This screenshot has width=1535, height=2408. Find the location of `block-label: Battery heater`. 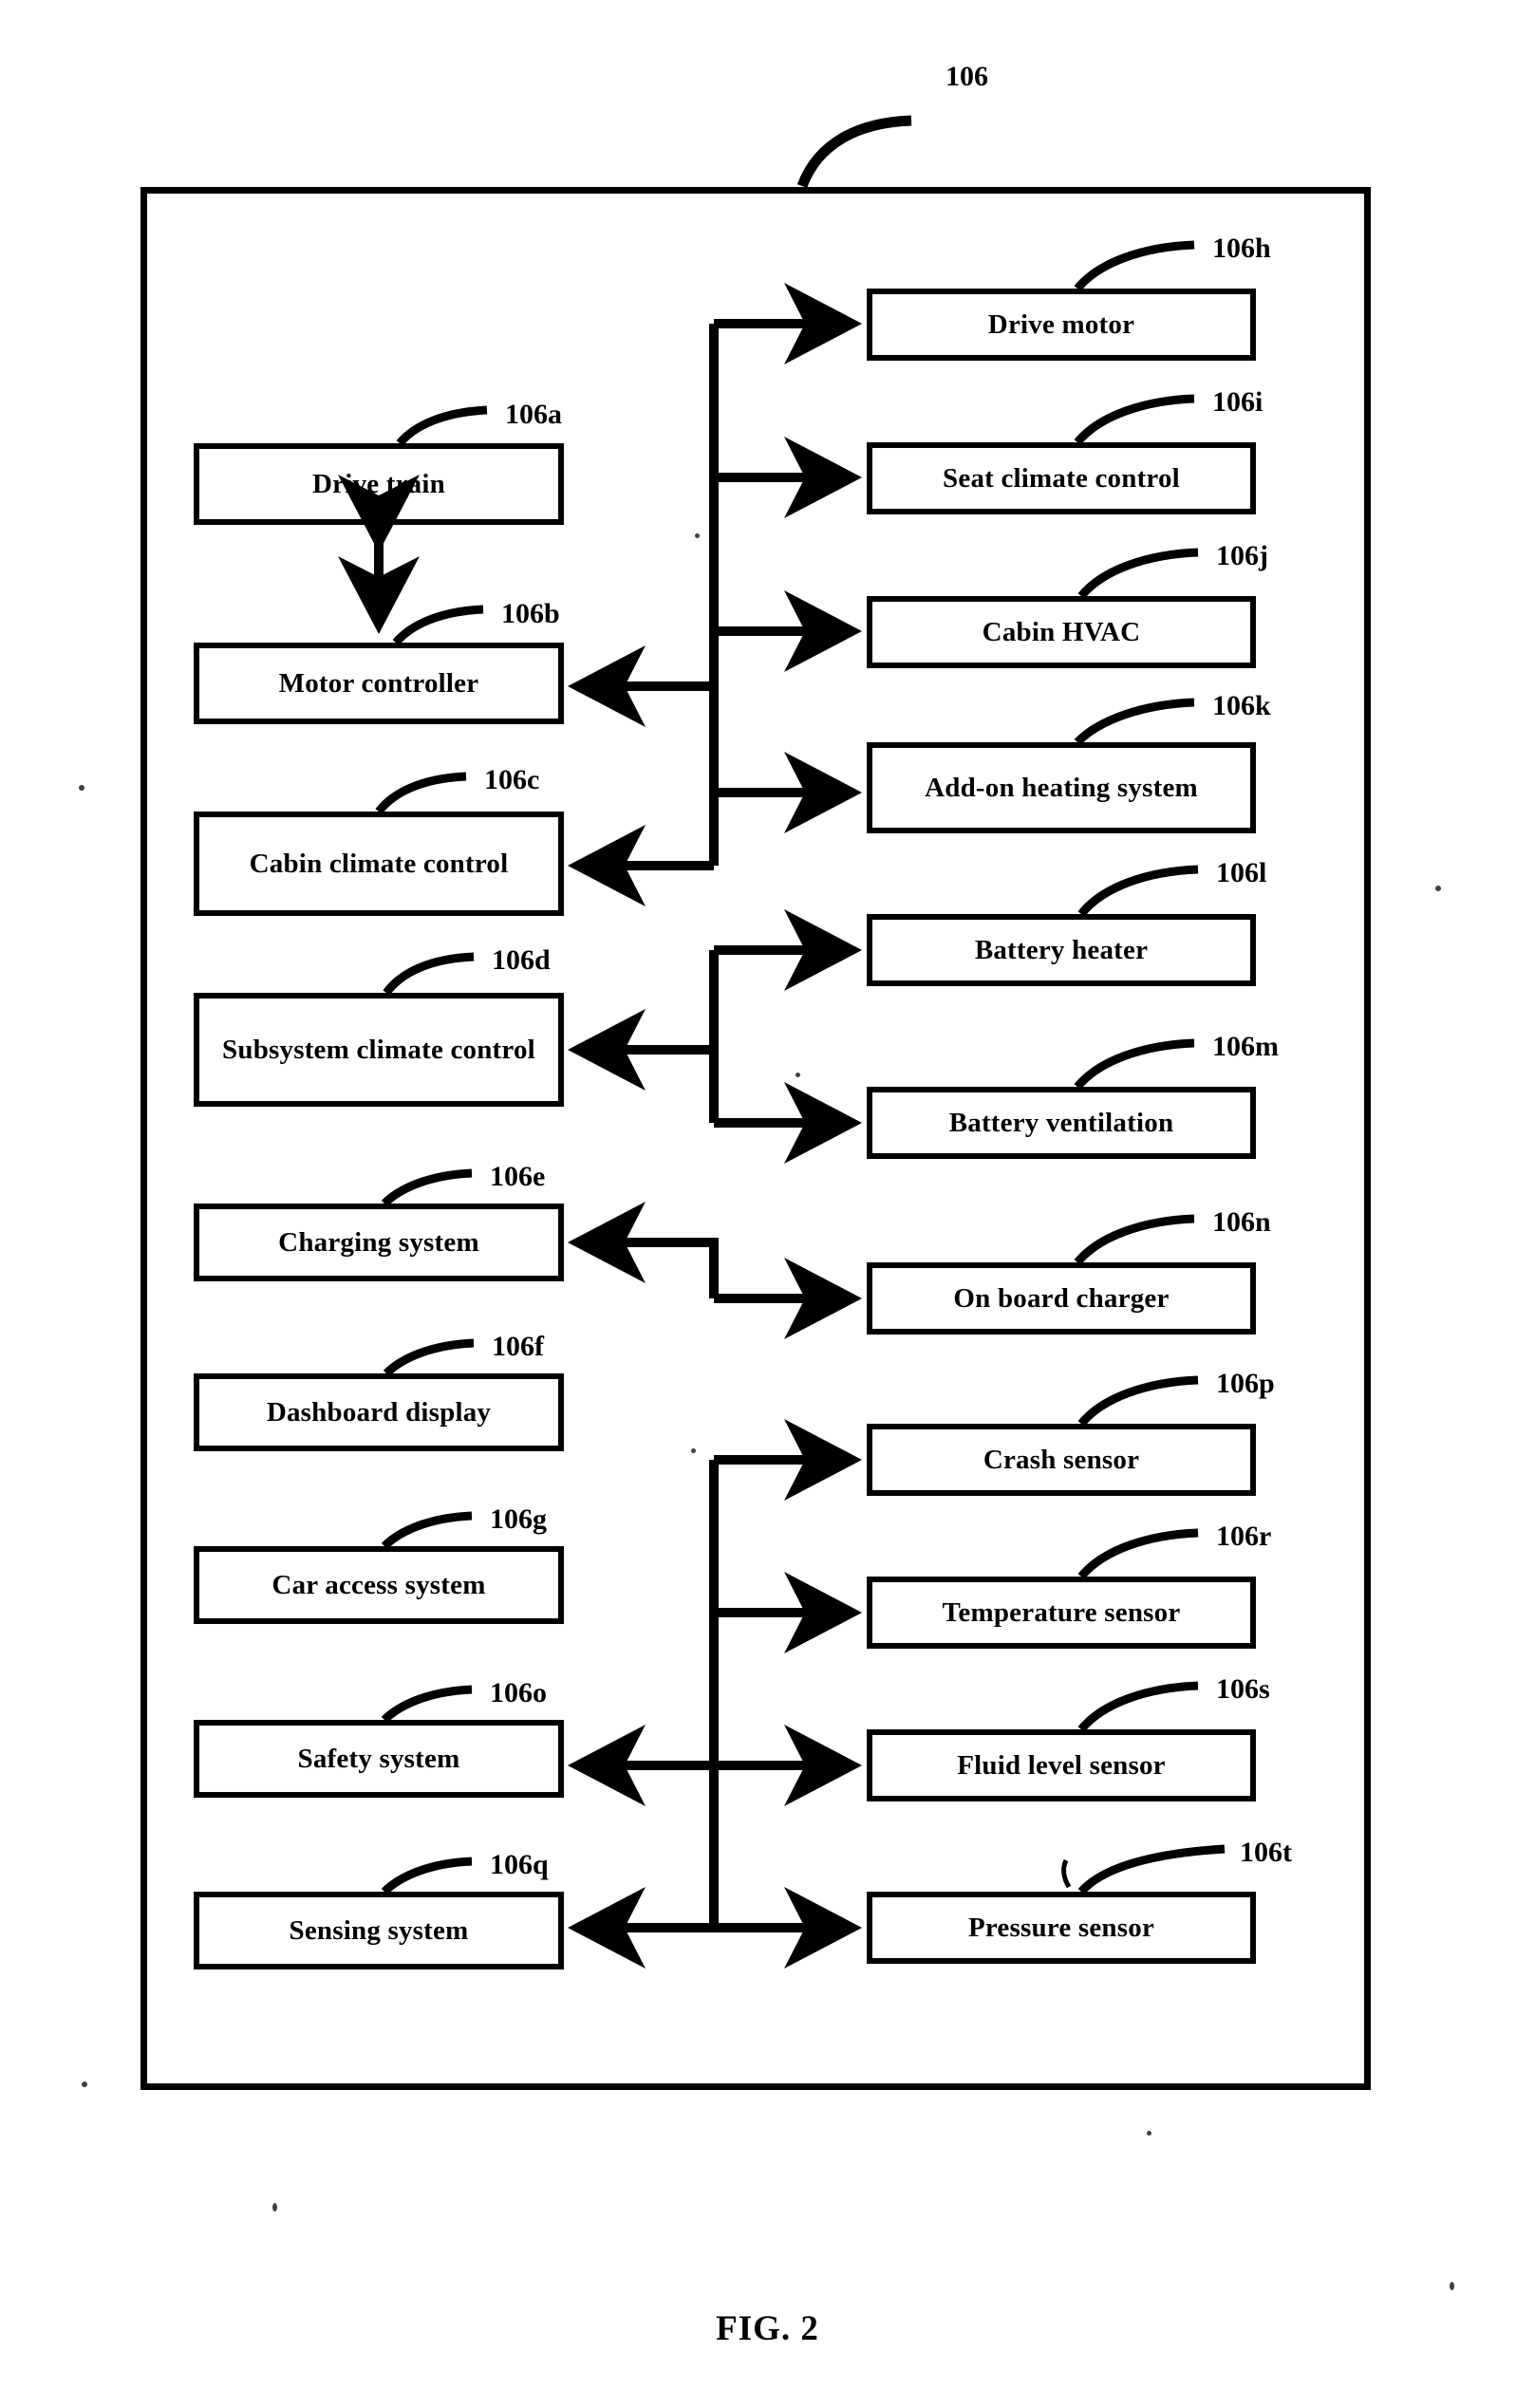

block-label: Battery heater is located at coordinates (1061, 949).